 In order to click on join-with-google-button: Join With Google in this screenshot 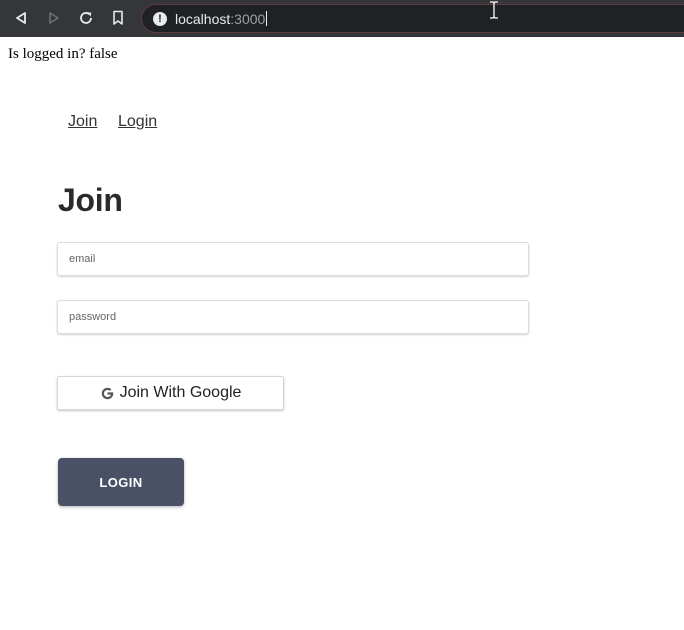, I will do `click(170, 393)`.